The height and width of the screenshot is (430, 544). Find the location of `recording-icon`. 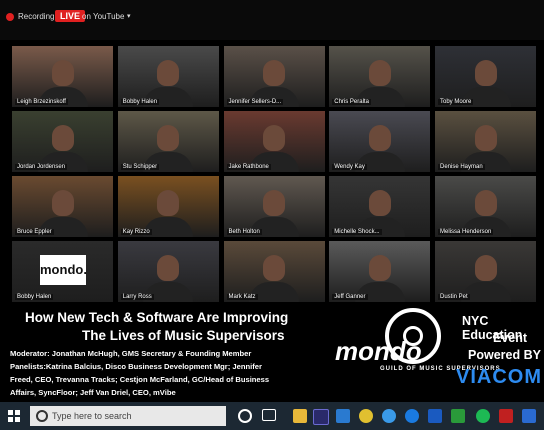

recording-icon is located at coordinates (10, 17).